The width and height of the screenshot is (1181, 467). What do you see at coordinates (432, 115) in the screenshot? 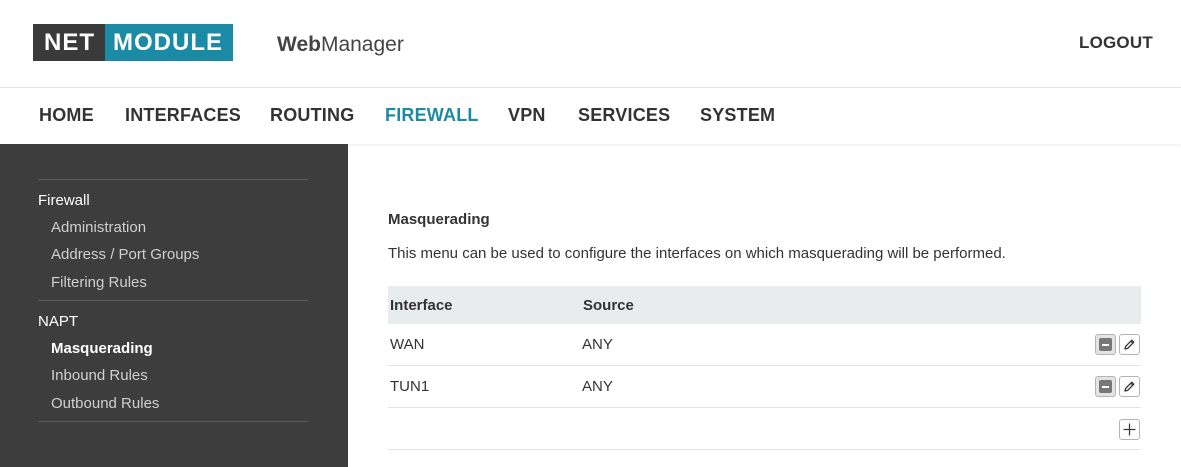
I see `nav-firewall: FIREWALL` at bounding box center [432, 115].